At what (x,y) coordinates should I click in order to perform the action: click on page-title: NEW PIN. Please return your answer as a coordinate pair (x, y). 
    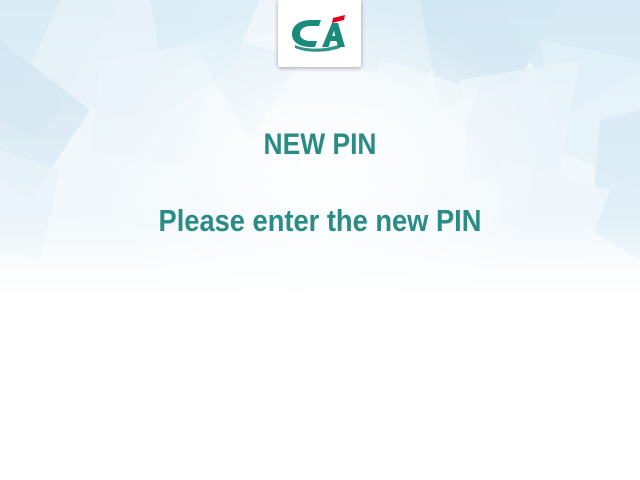
    Looking at the image, I should click on (320, 144).